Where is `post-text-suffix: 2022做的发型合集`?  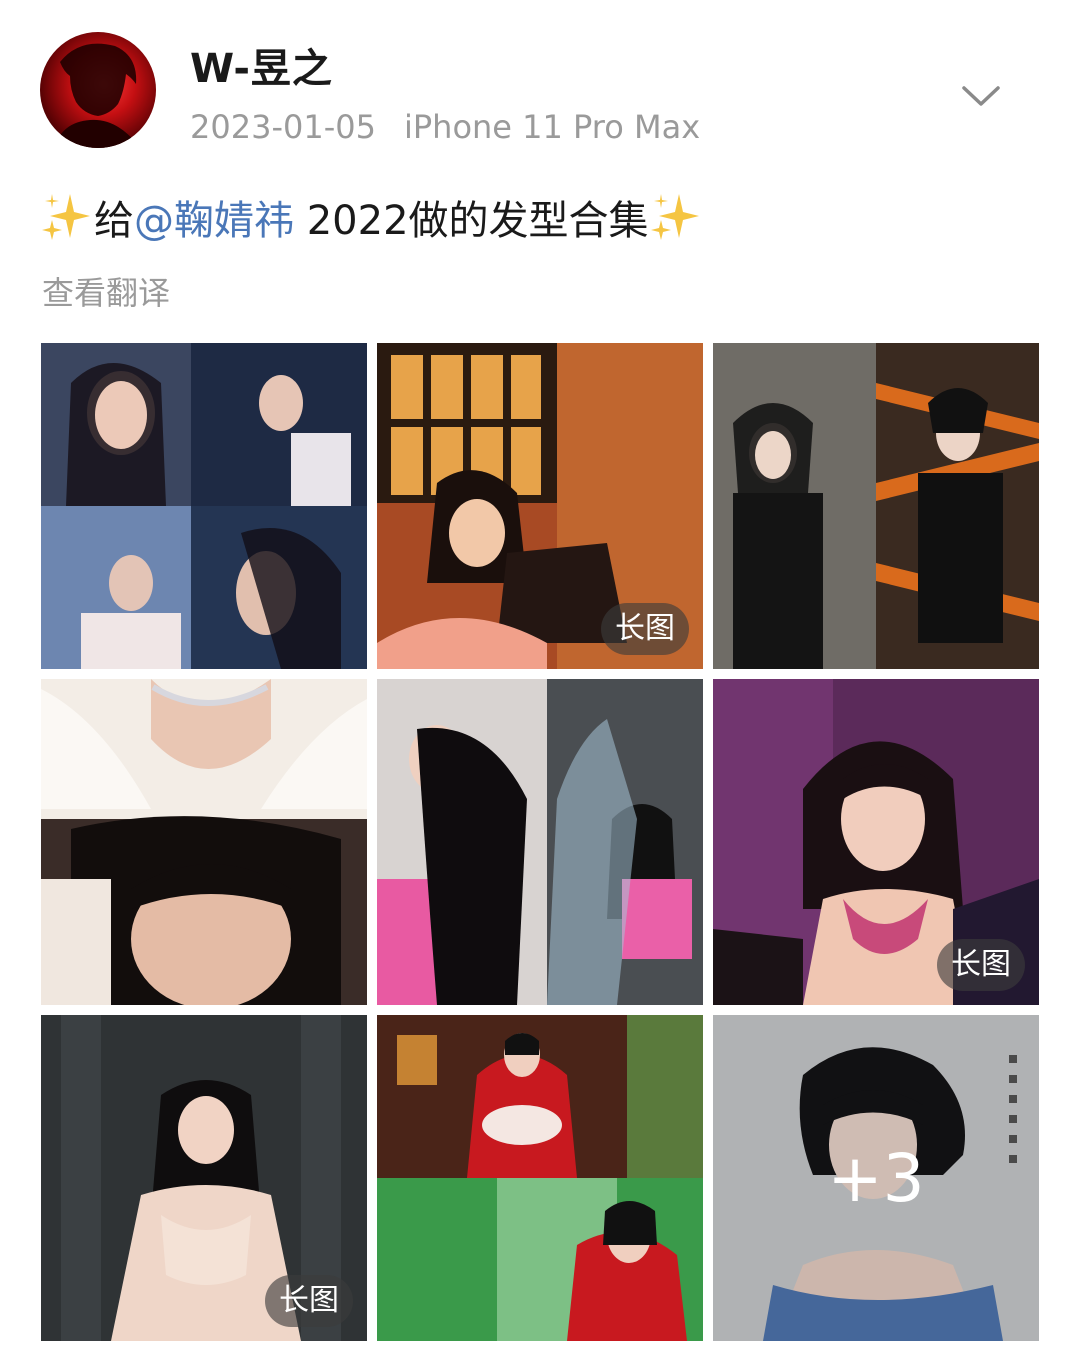 post-text-suffix: 2022做的发型合集 is located at coordinates (471, 221).